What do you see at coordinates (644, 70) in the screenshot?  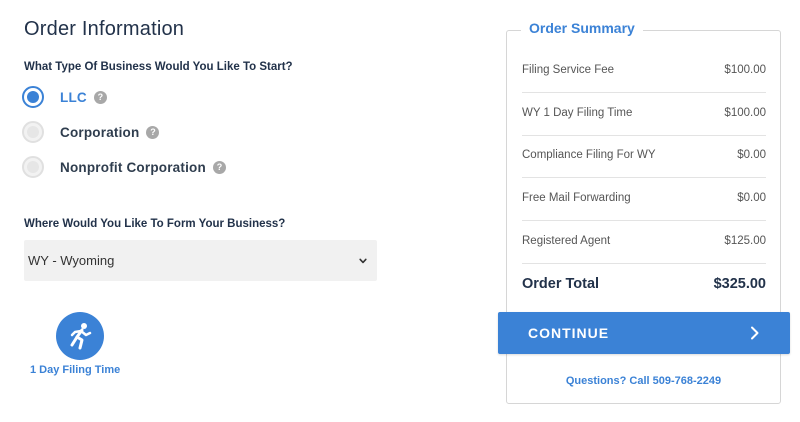 I see `summary-row: Filing Service Fee $100.00` at bounding box center [644, 70].